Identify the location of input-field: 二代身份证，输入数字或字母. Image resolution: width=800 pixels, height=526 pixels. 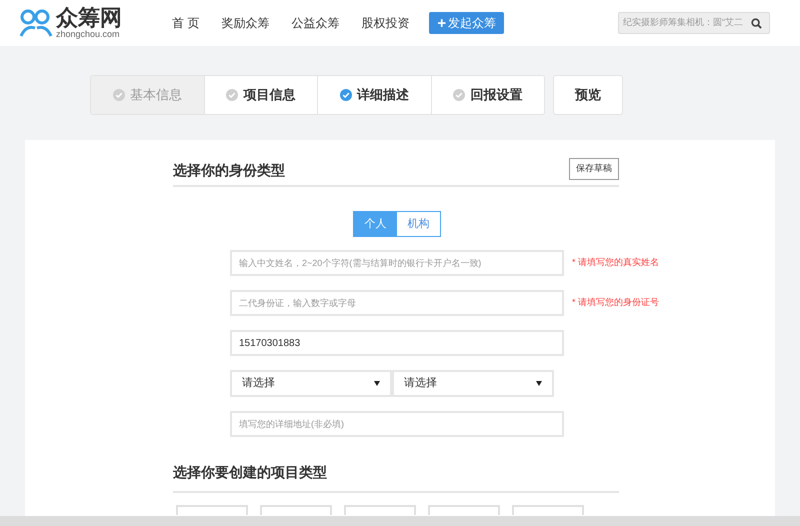
(397, 303).